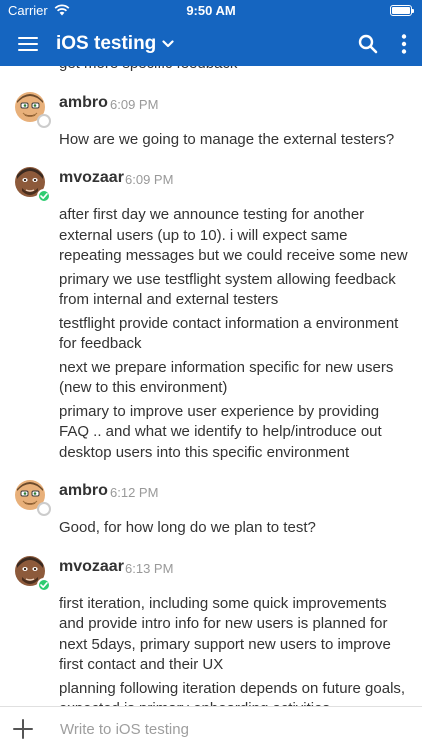 This screenshot has width=422, height=750. I want to click on message-composer, so click(211, 728).